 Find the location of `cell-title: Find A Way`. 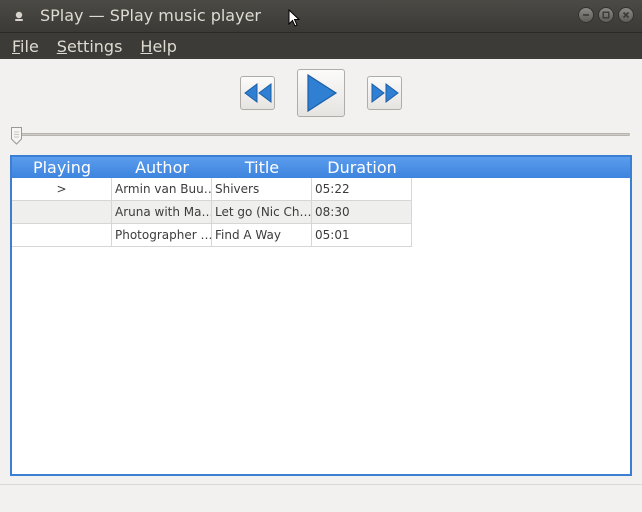

cell-title: Find A Way is located at coordinates (262, 235).